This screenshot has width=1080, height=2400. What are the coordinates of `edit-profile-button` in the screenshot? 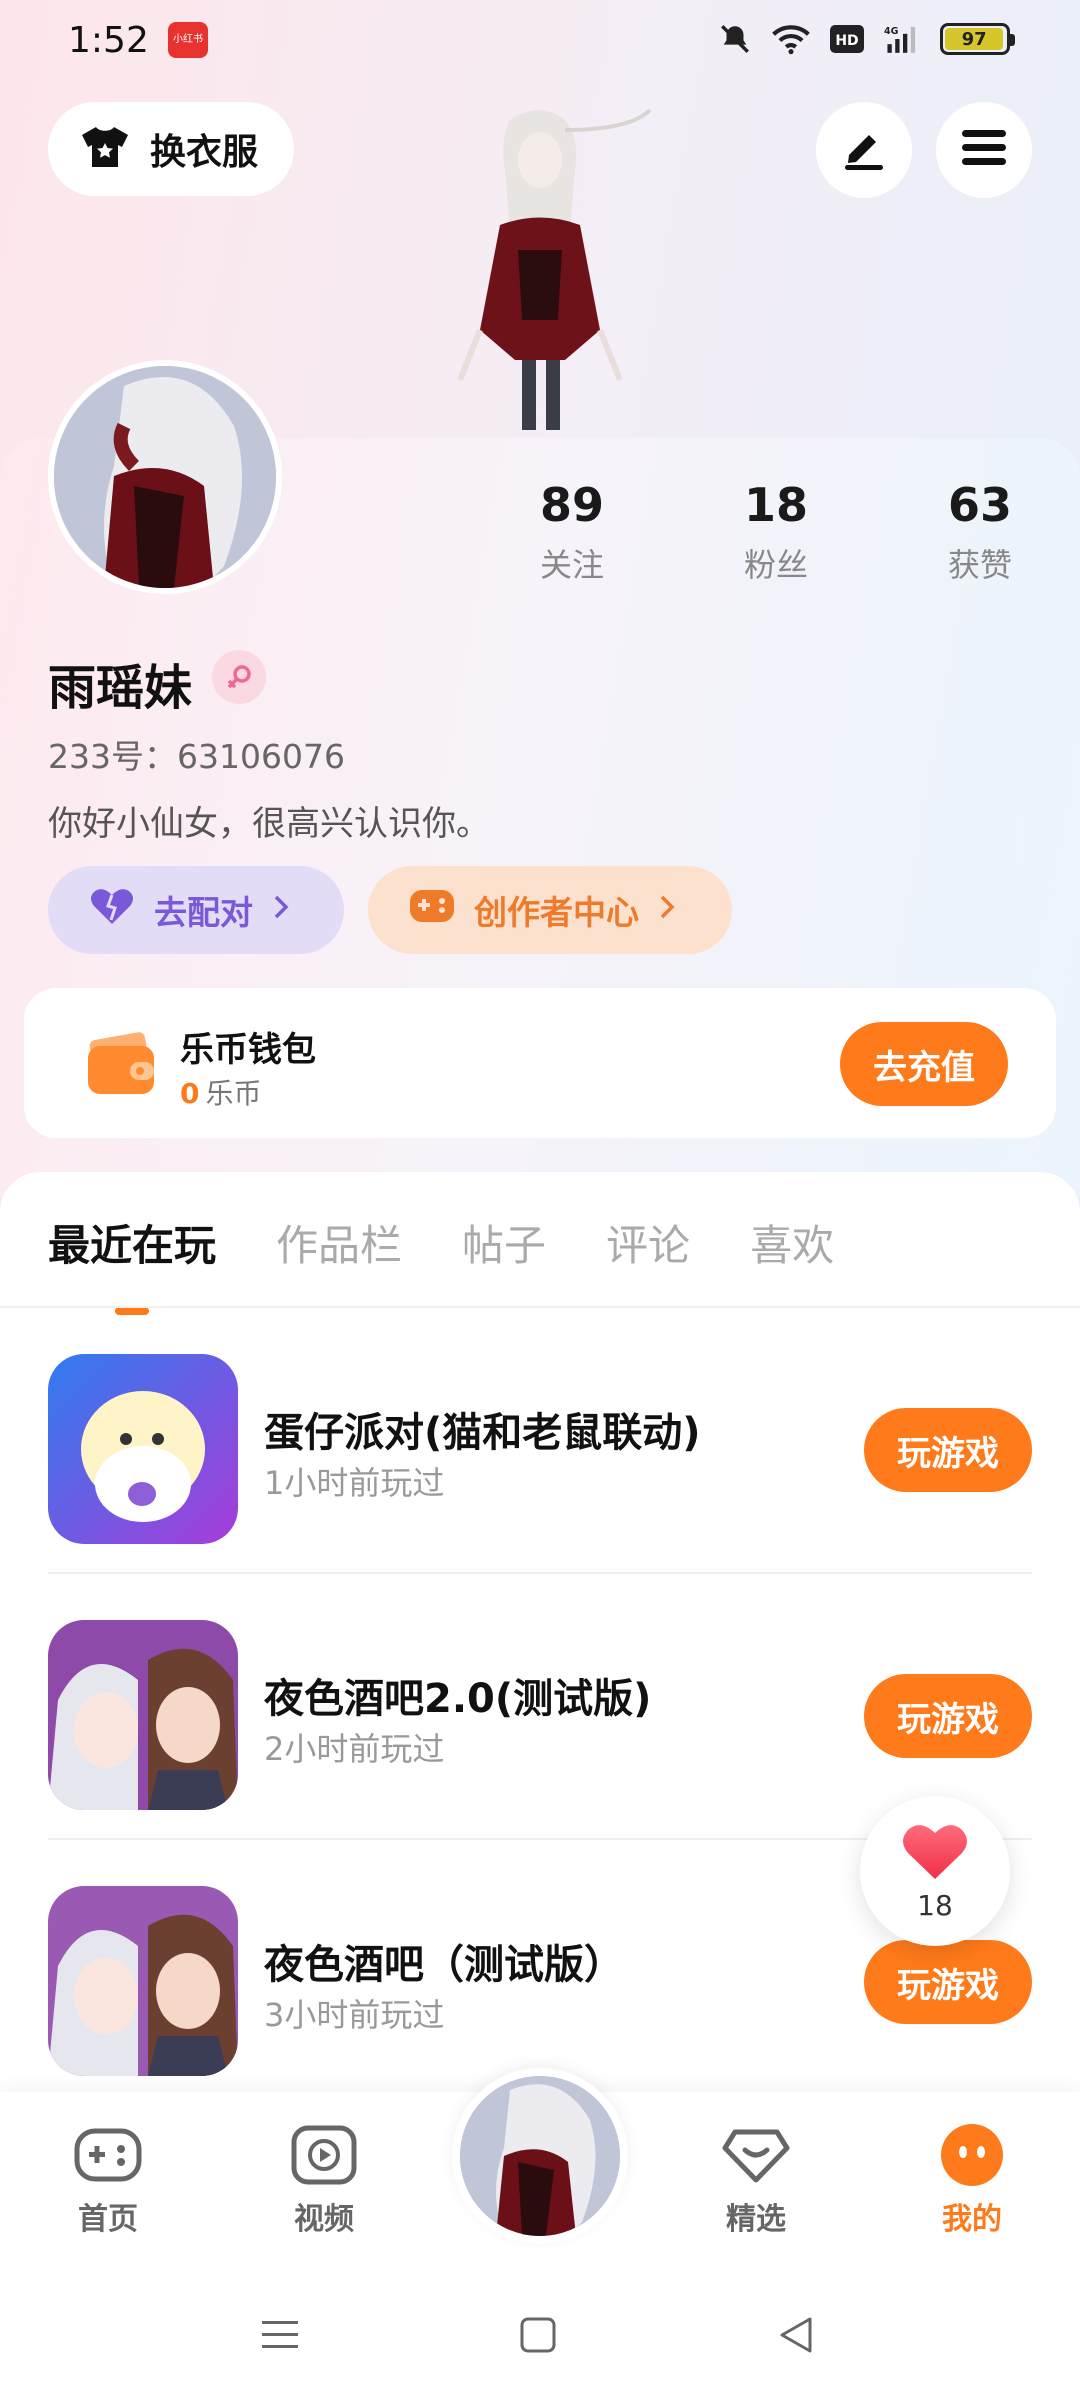 It's located at (864, 150).